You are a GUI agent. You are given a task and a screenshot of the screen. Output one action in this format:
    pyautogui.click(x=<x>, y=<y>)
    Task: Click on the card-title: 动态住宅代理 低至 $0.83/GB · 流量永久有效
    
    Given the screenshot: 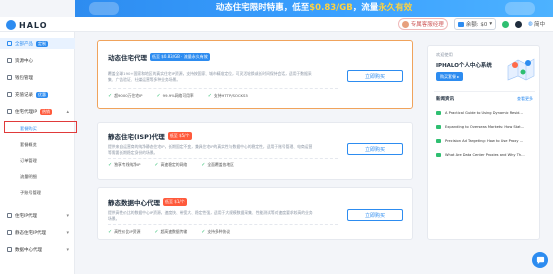 What is the action you would take?
    pyautogui.click(x=159, y=57)
    